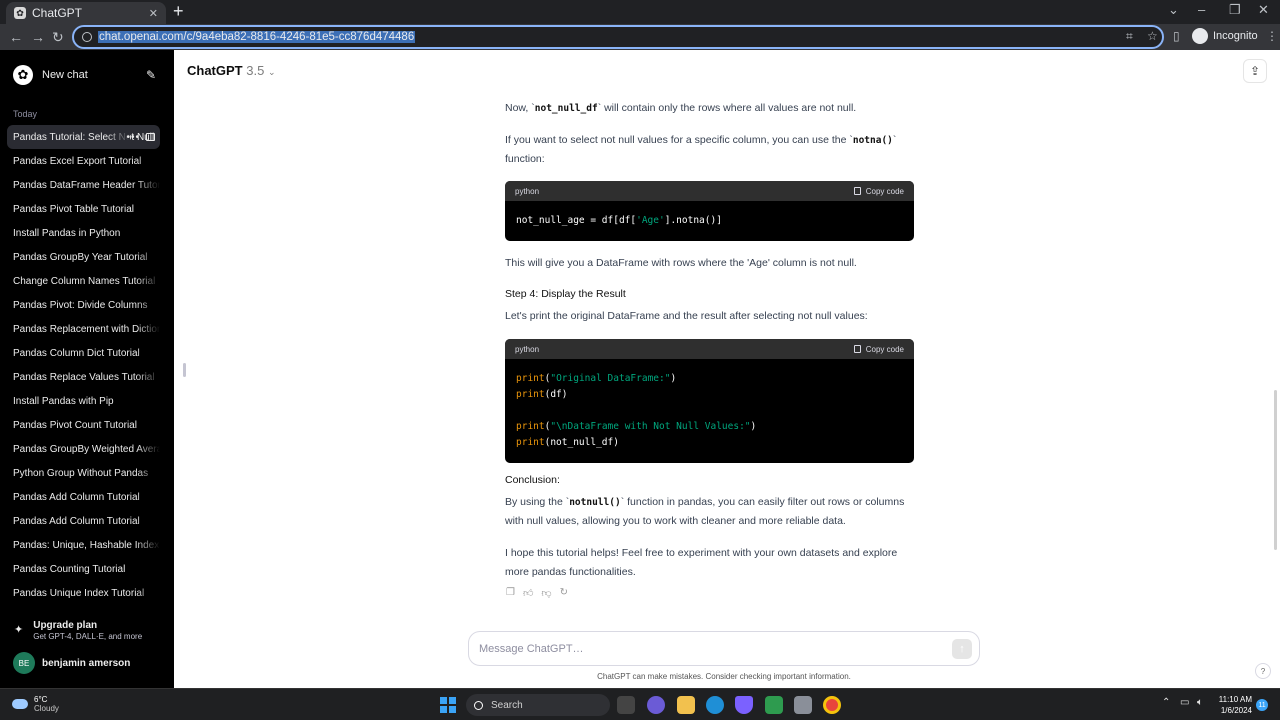 The height and width of the screenshot is (720, 1280). I want to click on code-language-label: python, so click(527, 191).